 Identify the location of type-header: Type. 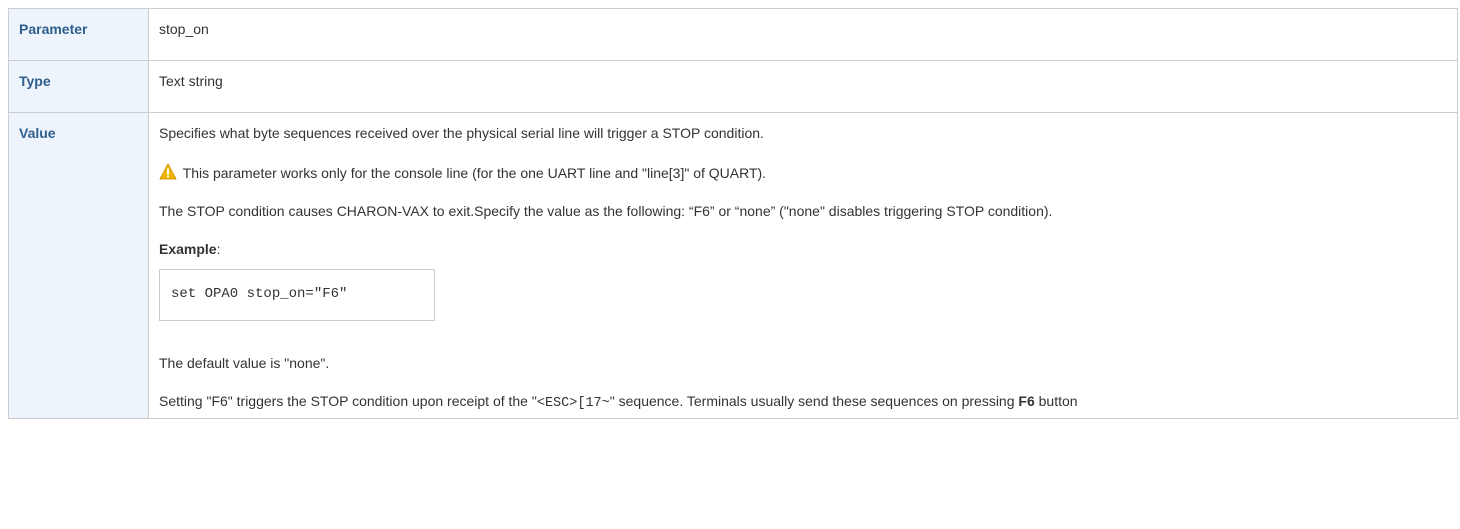
(78, 86).